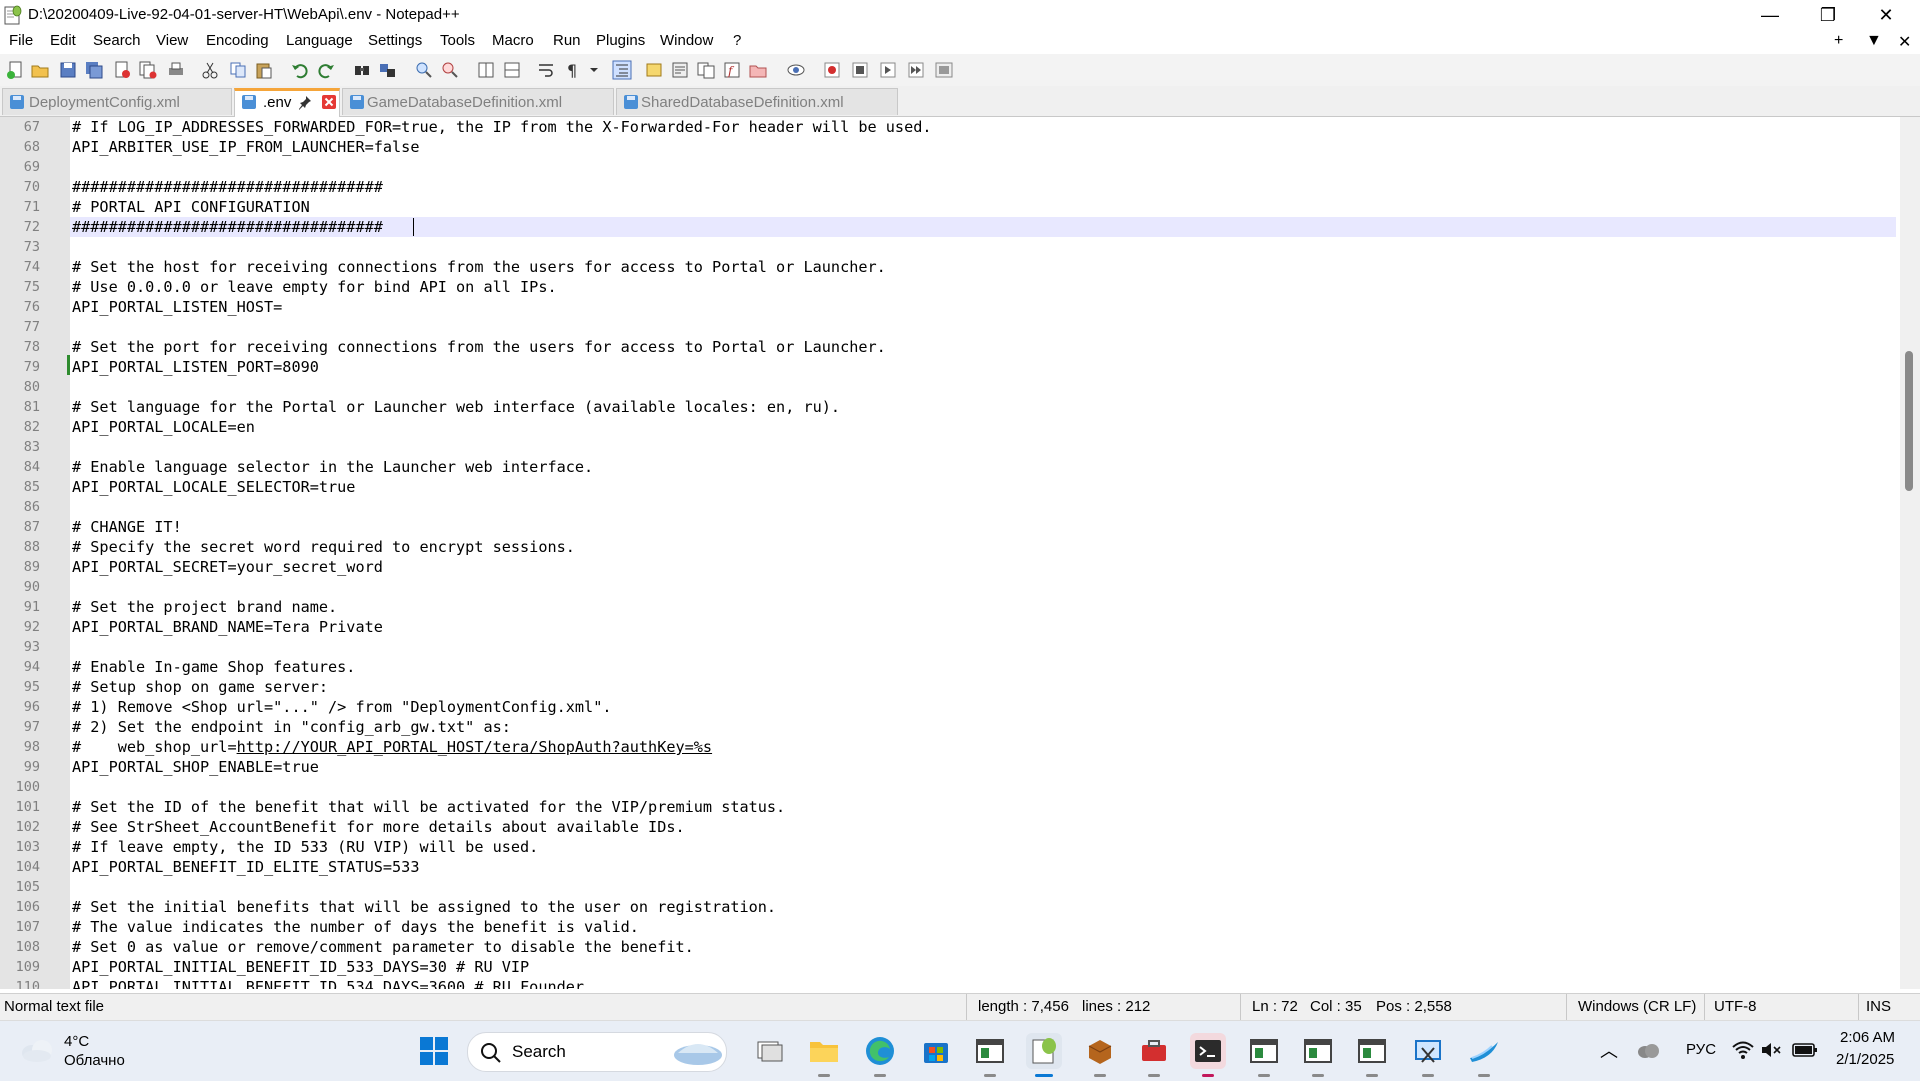 The image size is (1920, 1081). I want to click on line-number: 74, so click(32, 267).